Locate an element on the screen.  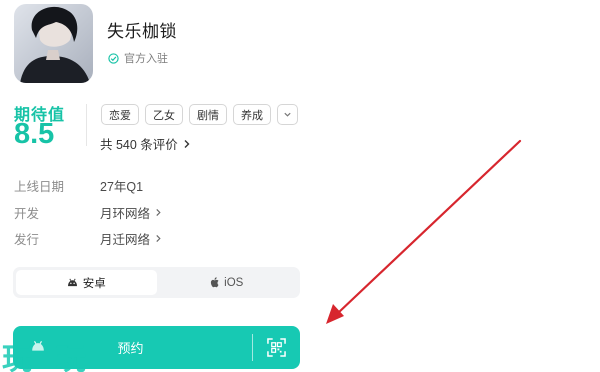
qr-scan-button is located at coordinates (276, 347).